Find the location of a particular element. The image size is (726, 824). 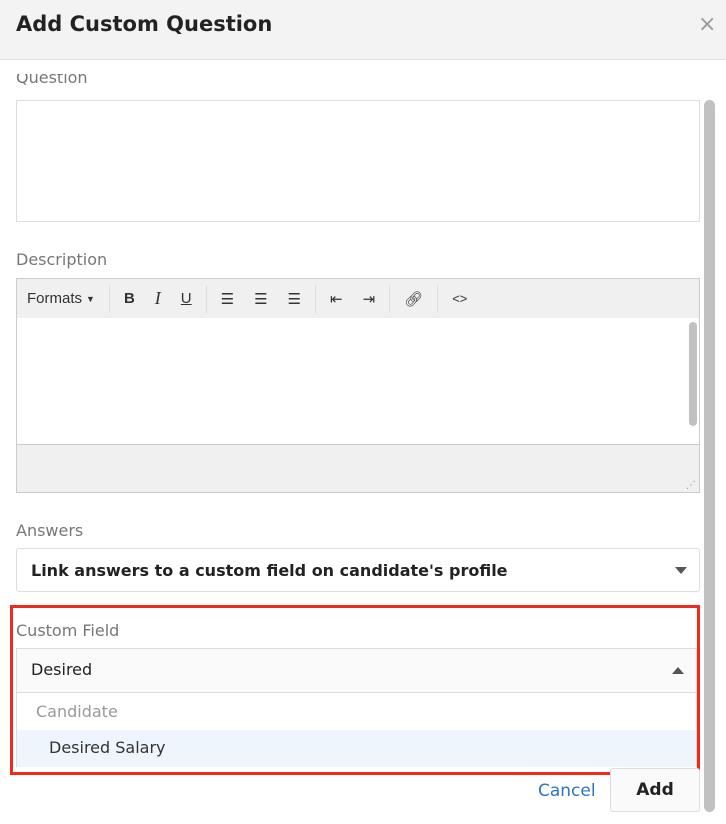

link-icon: 🔗︎ is located at coordinates (413, 299).